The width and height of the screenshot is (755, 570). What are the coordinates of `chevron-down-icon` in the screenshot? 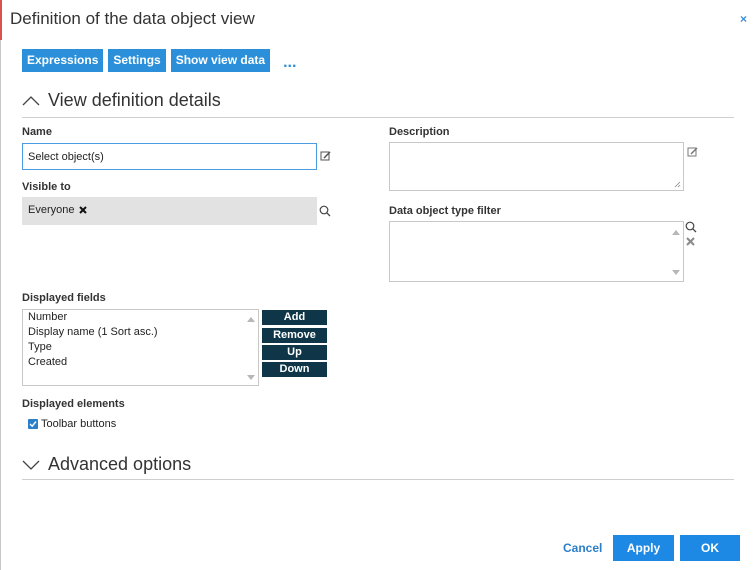 It's located at (31, 465).